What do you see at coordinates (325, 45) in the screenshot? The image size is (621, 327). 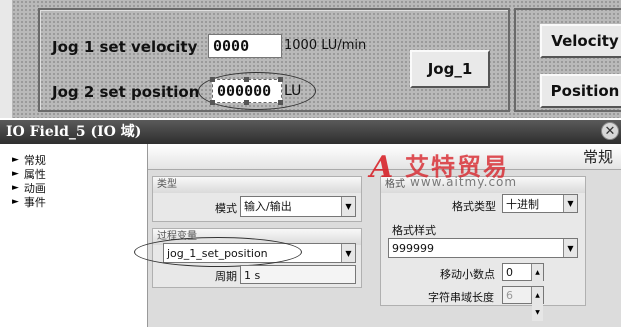 I see `jog1-velocity-unit: 1000 LU/min` at bounding box center [325, 45].